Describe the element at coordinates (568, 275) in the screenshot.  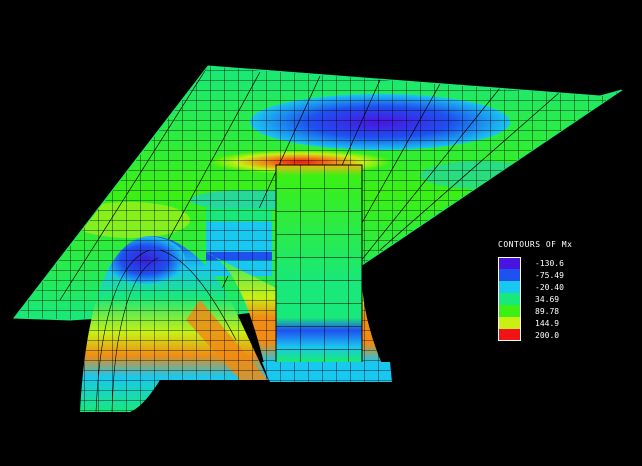
I see `legend-entry: -75.49` at that location.